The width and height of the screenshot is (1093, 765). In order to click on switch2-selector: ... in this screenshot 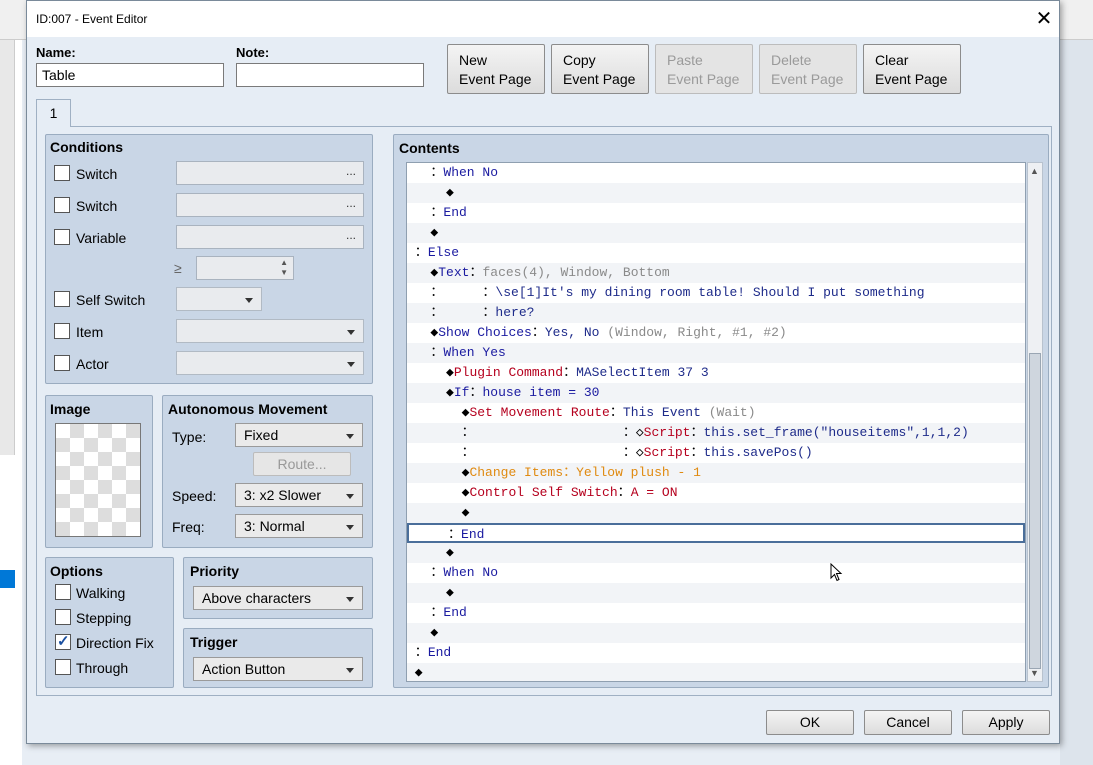, I will do `click(270, 205)`.